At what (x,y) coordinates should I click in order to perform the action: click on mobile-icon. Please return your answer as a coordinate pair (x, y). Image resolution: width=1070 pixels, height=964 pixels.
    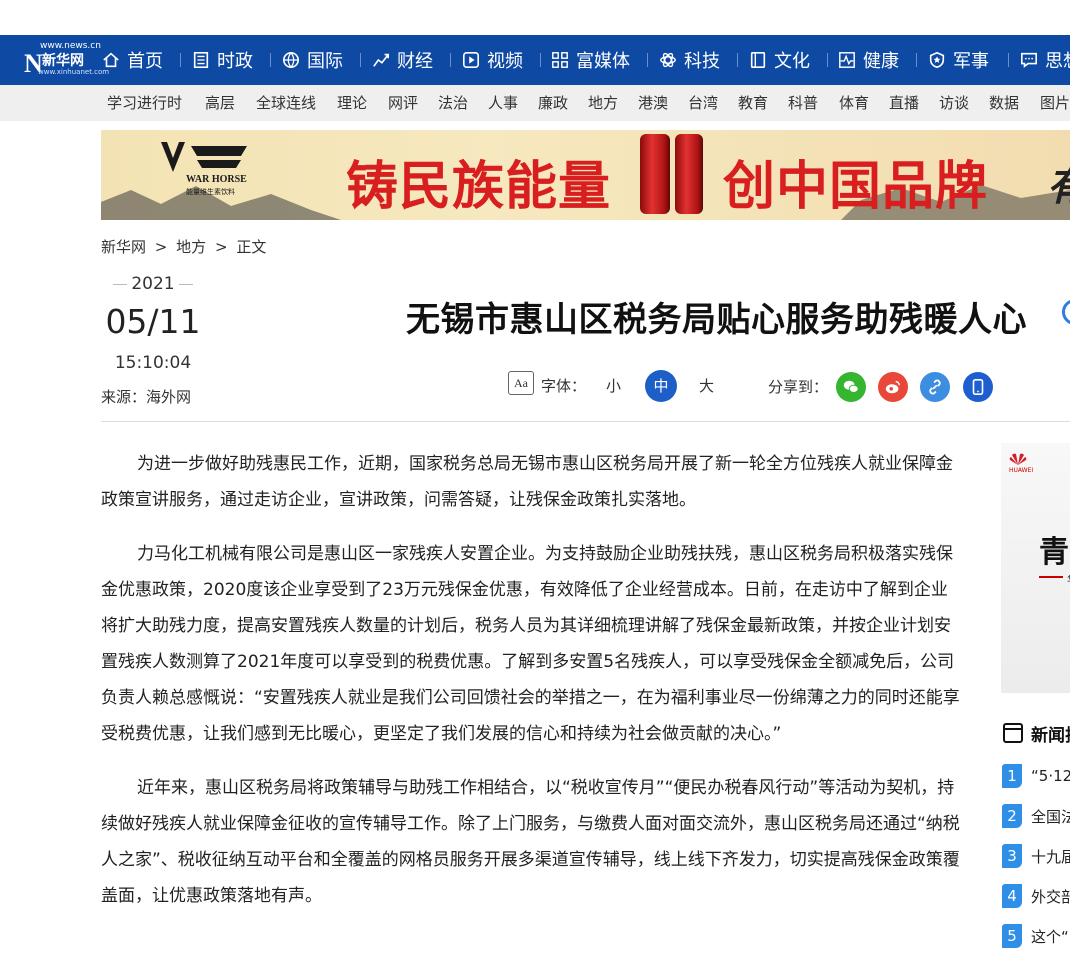
    Looking at the image, I should click on (978, 387).